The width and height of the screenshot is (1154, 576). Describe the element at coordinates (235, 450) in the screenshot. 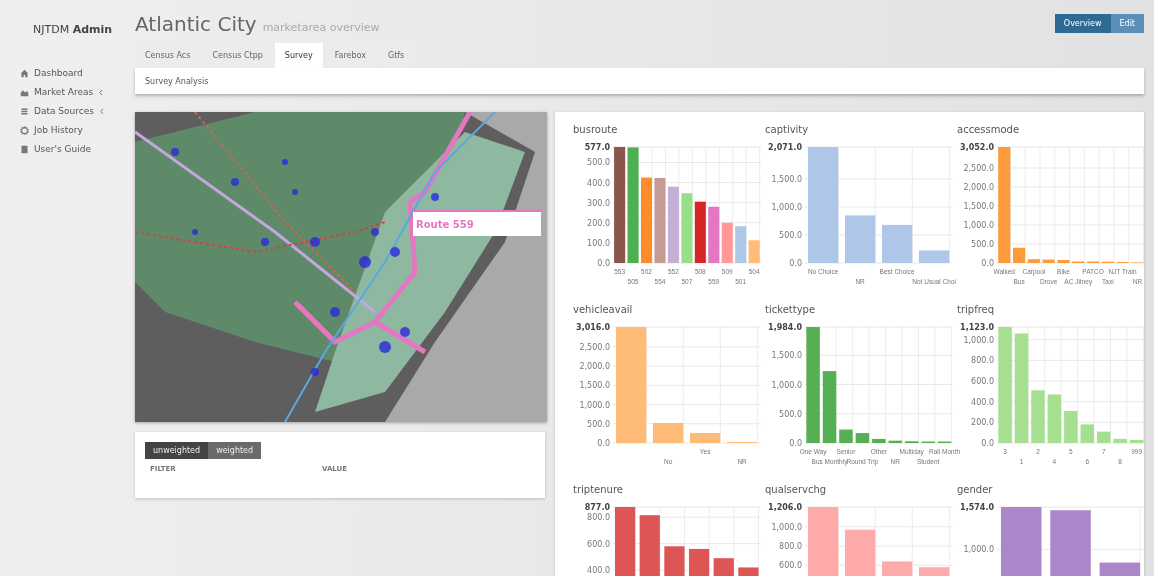

I see `weighting-toggle: weighted` at that location.